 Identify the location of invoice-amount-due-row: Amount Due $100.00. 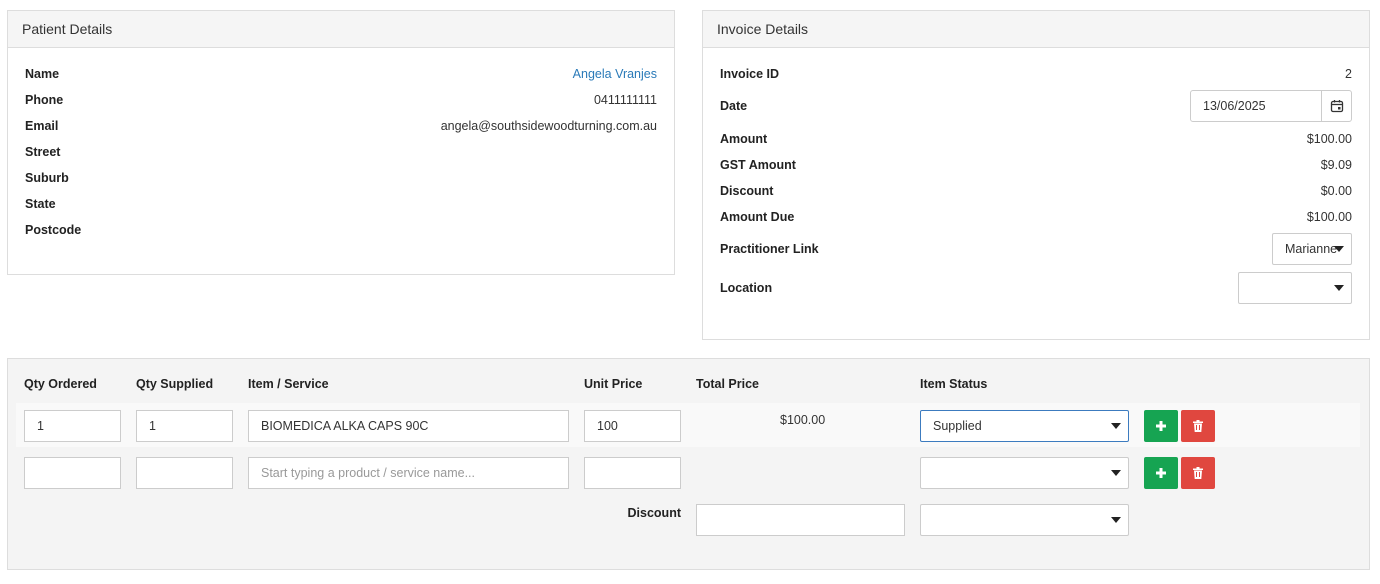
(1036, 220).